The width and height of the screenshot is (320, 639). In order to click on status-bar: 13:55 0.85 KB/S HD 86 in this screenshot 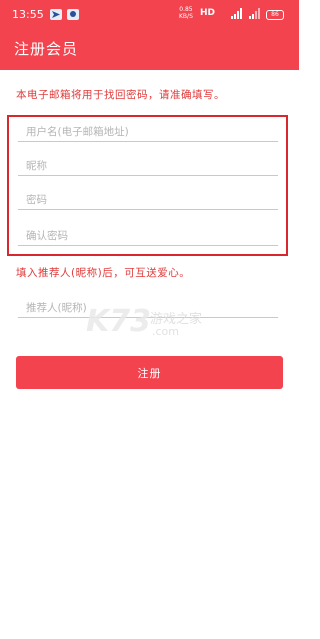, I will do `click(149, 14)`.